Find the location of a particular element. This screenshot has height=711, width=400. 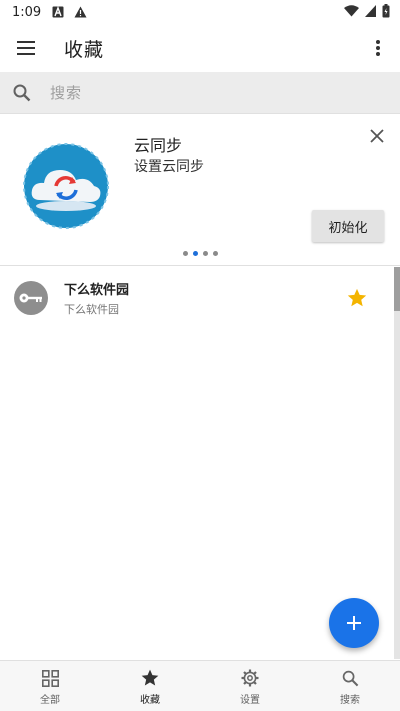

more-vert-icon is located at coordinates (378, 48).